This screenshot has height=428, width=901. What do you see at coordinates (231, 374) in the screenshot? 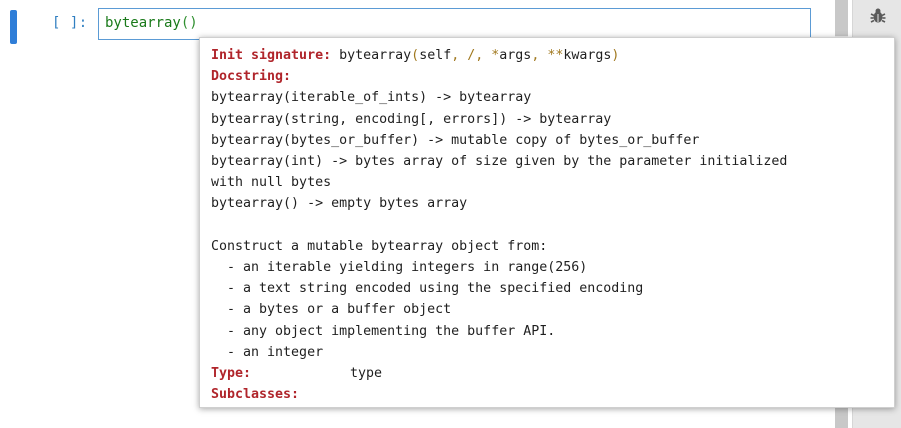
I see `type-label: Type:` at bounding box center [231, 374].